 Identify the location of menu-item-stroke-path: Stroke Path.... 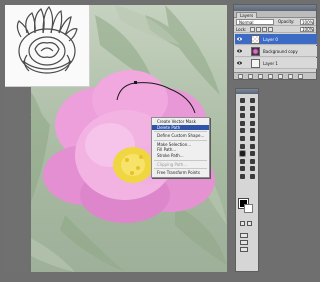
(180, 156).